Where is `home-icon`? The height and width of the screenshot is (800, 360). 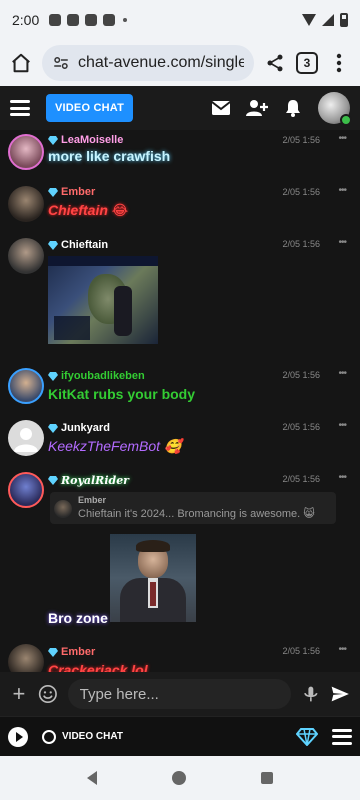
home-icon is located at coordinates (21, 63).